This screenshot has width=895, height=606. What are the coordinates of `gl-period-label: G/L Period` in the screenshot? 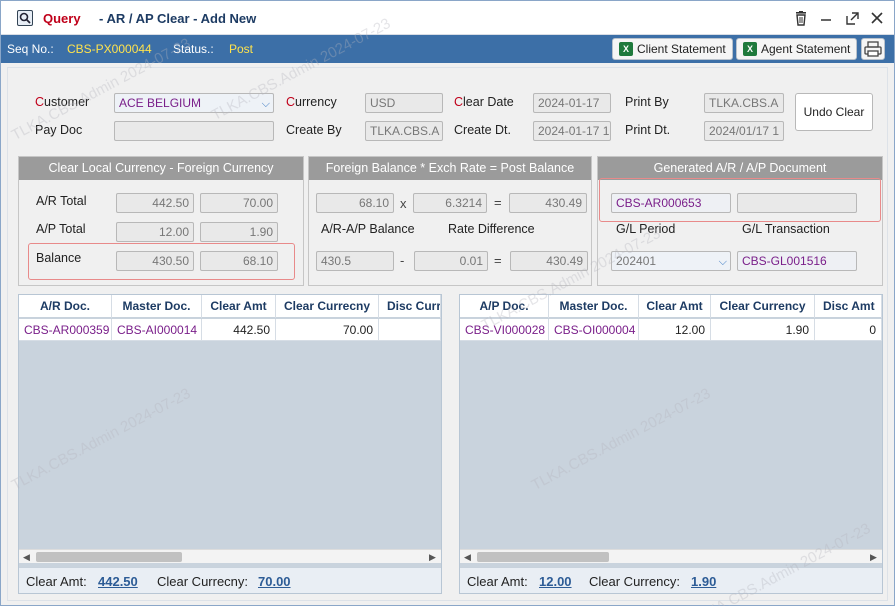 It's located at (646, 229).